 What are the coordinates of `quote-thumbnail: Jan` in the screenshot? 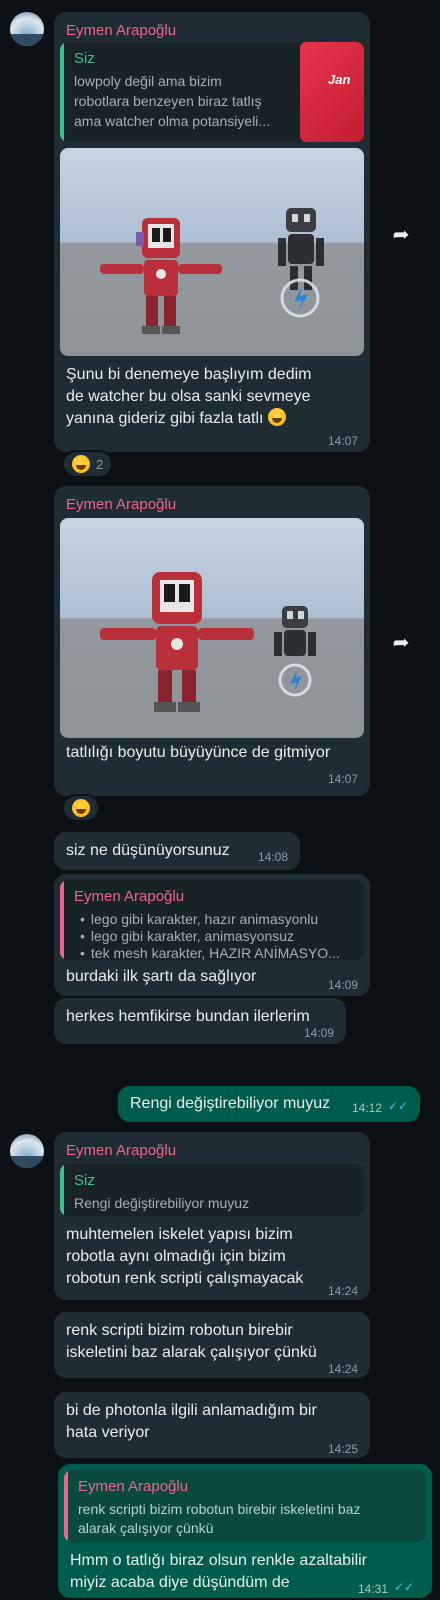 It's located at (332, 92).